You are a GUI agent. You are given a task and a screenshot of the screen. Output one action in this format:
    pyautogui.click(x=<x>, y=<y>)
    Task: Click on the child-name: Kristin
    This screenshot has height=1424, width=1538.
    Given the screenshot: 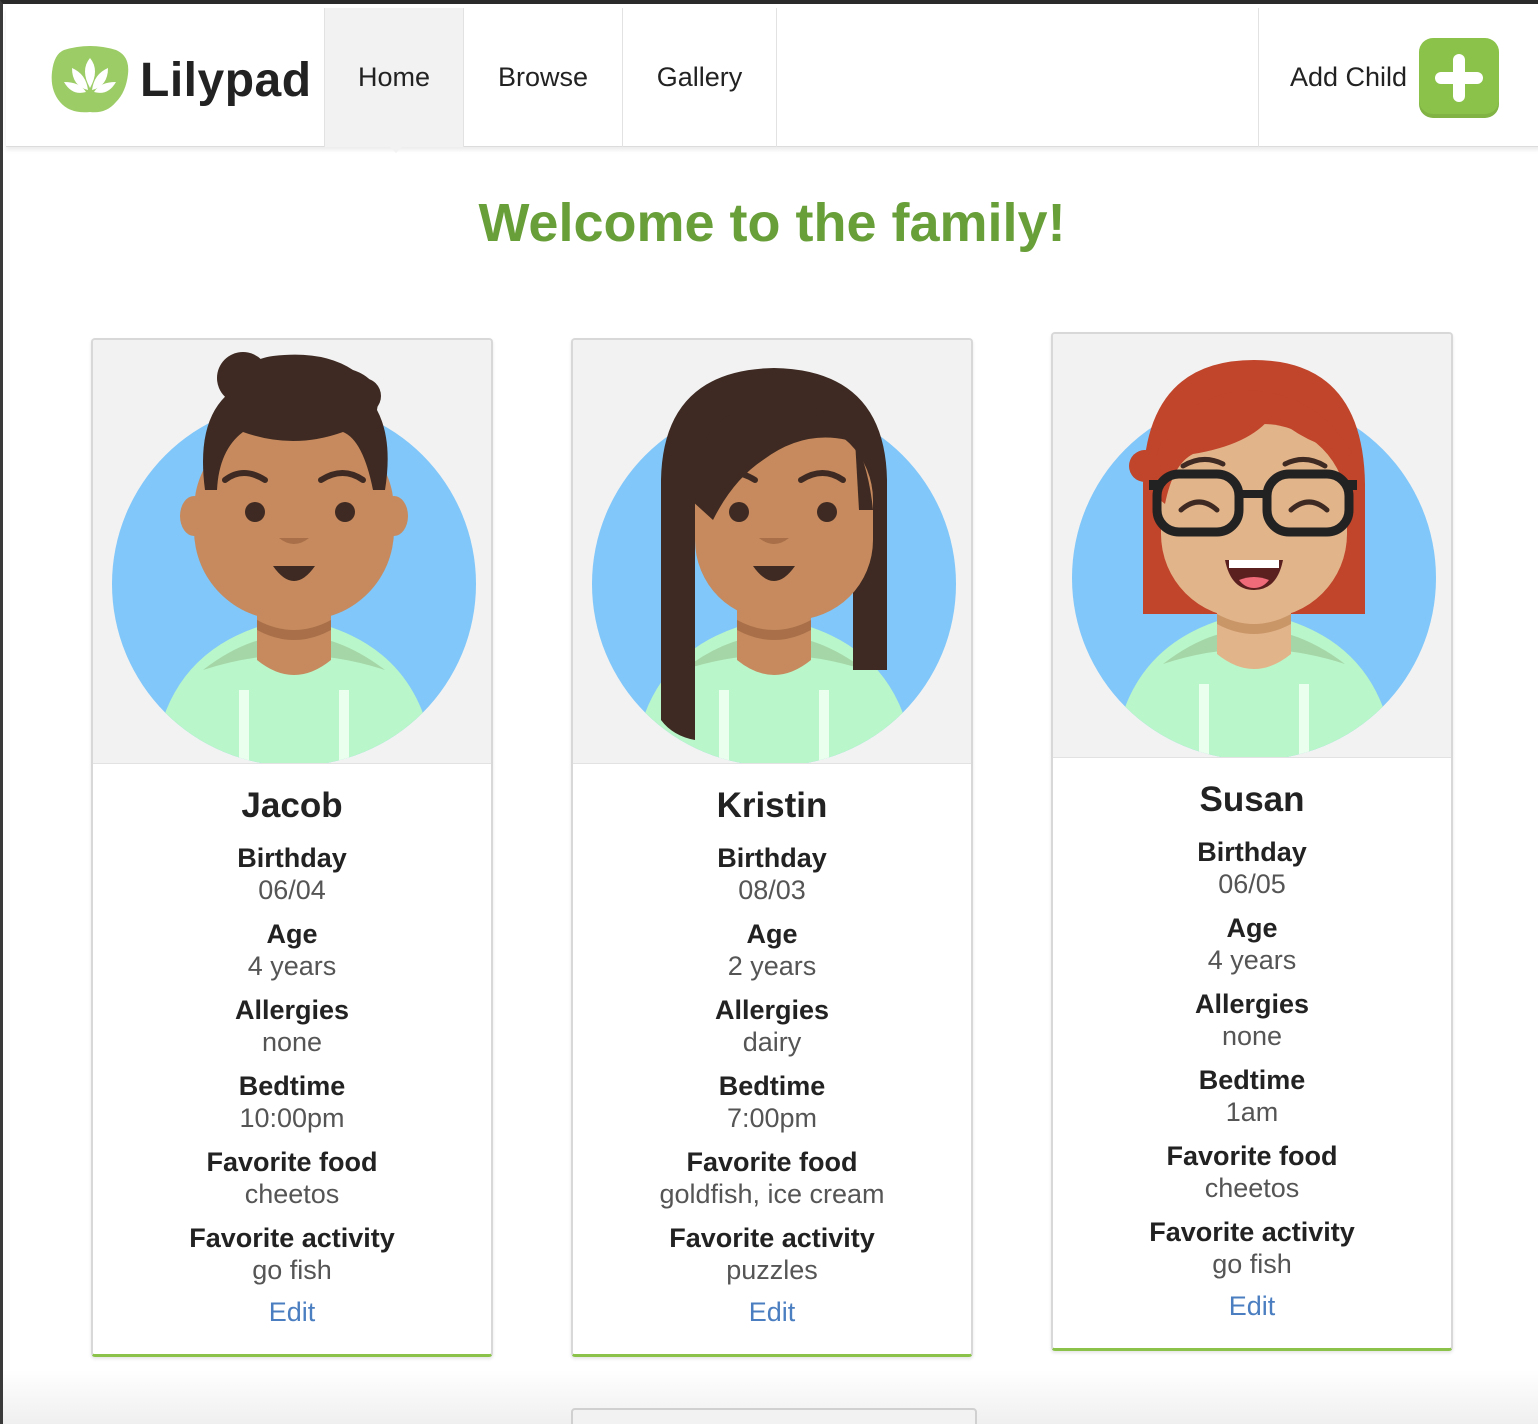 What is the action you would take?
    pyautogui.click(x=772, y=805)
    